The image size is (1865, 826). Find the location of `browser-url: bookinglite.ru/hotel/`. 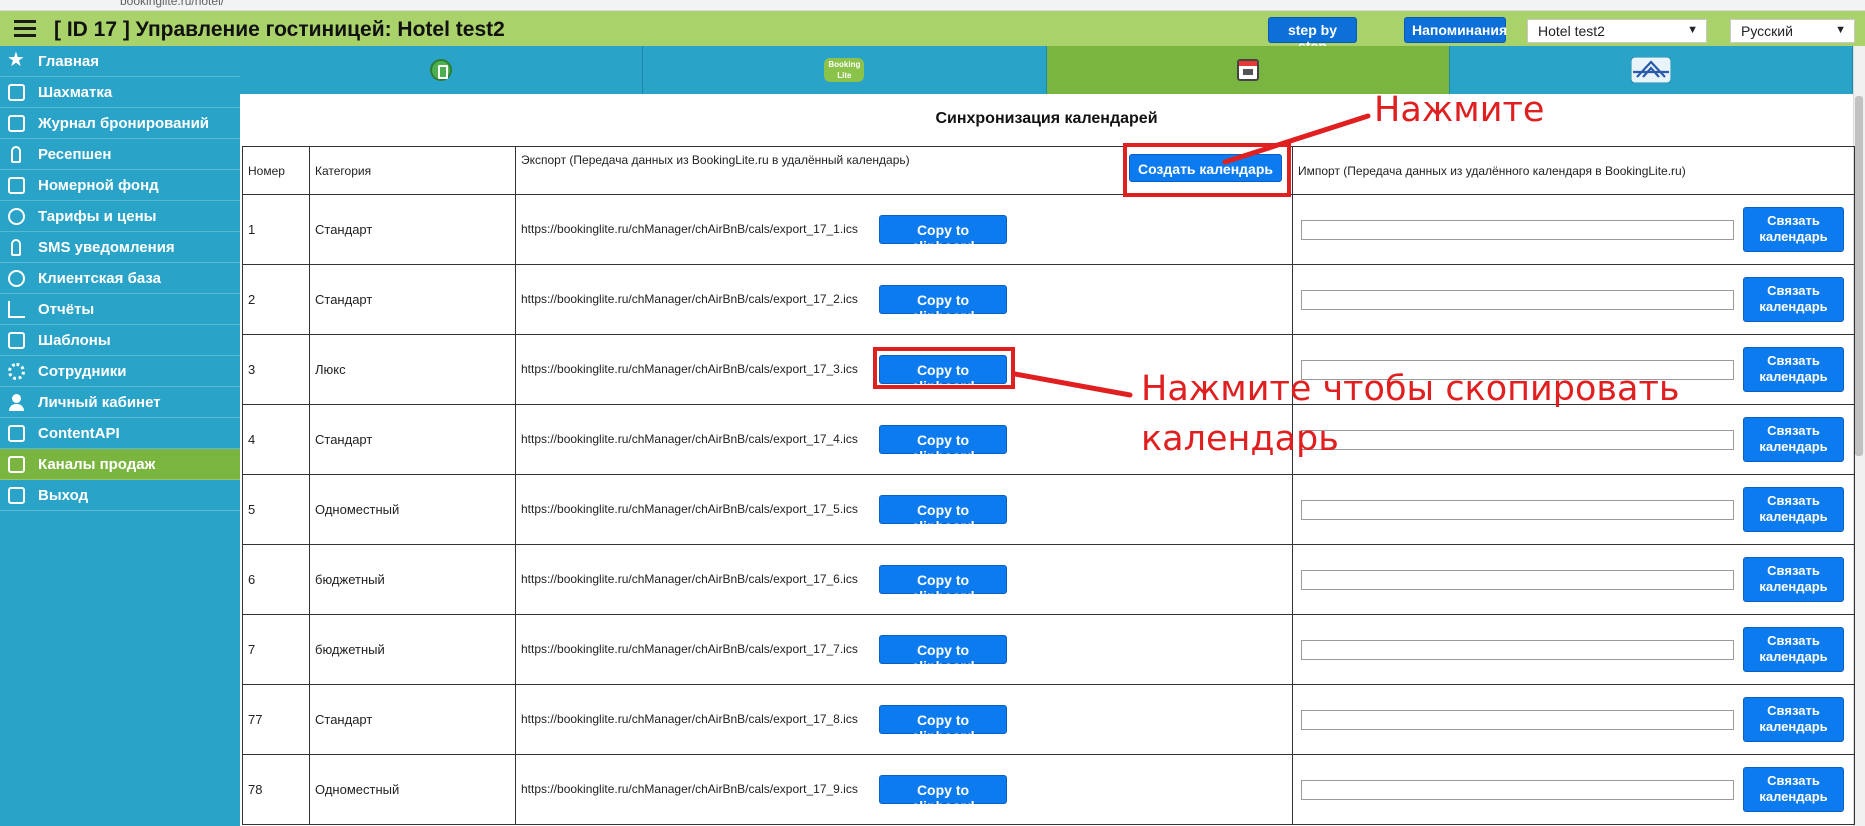

browser-url: bookinglite.ru/hotel/ is located at coordinates (172, 4).